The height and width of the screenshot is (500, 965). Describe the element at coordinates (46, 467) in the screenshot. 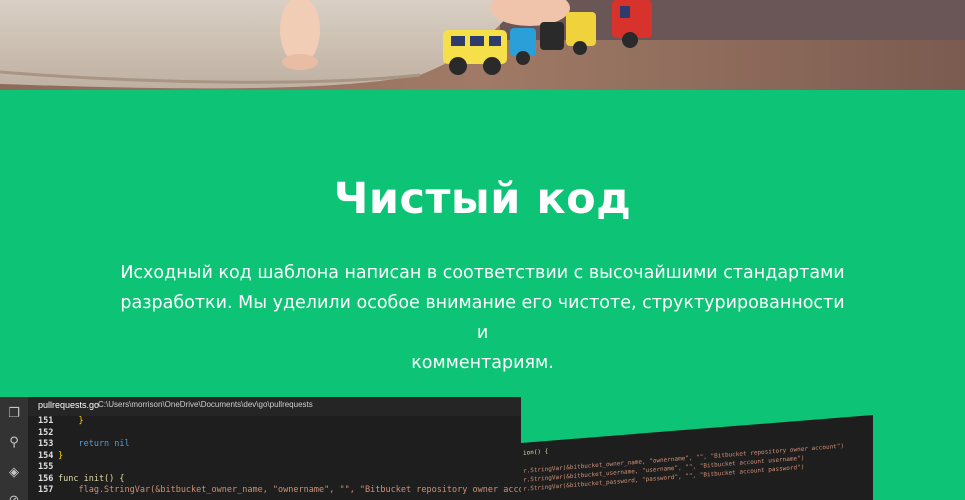

I see `line-number: 155` at that location.